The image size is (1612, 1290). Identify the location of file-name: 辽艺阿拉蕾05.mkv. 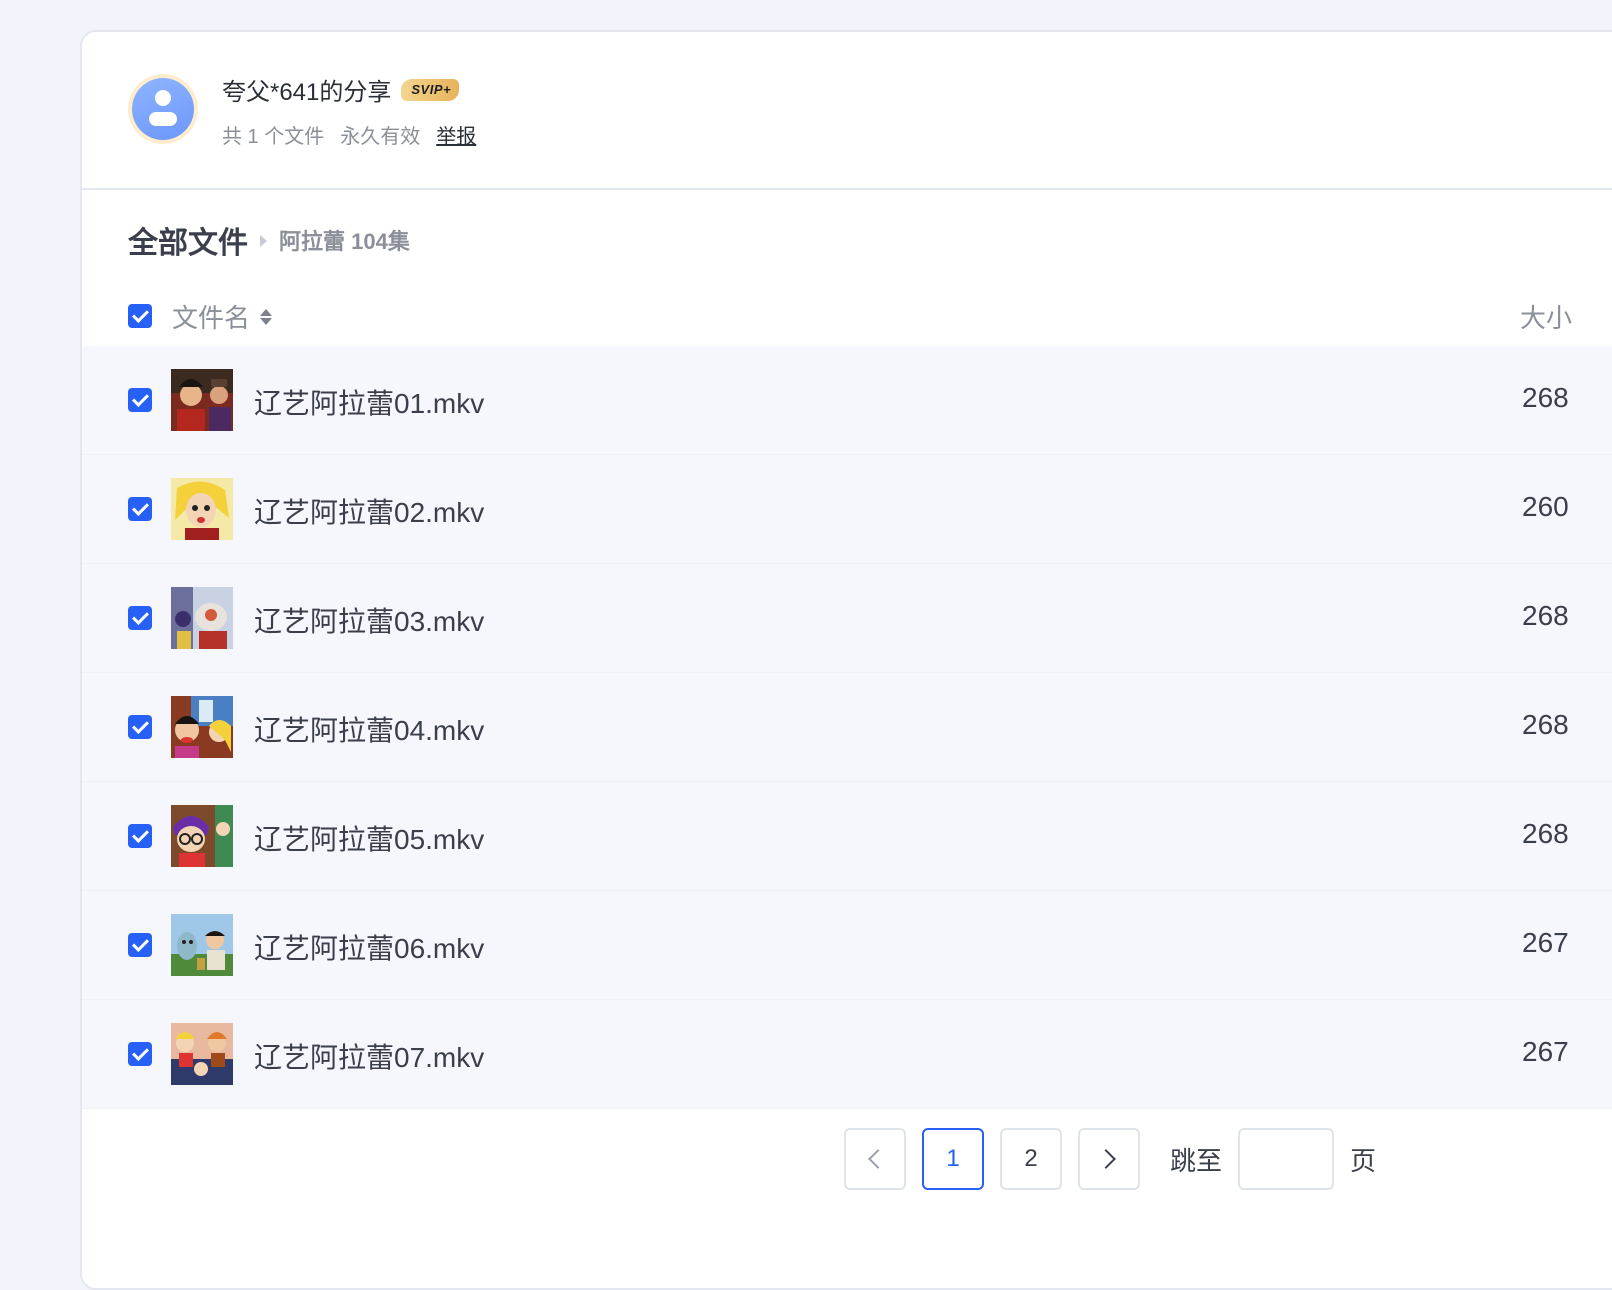
(369, 838).